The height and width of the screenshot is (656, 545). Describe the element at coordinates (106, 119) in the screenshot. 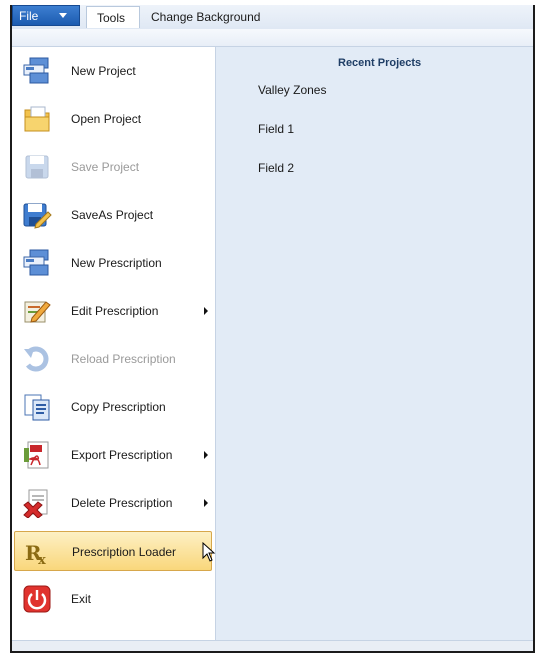

I see `menu-item-label: Open Project` at that location.